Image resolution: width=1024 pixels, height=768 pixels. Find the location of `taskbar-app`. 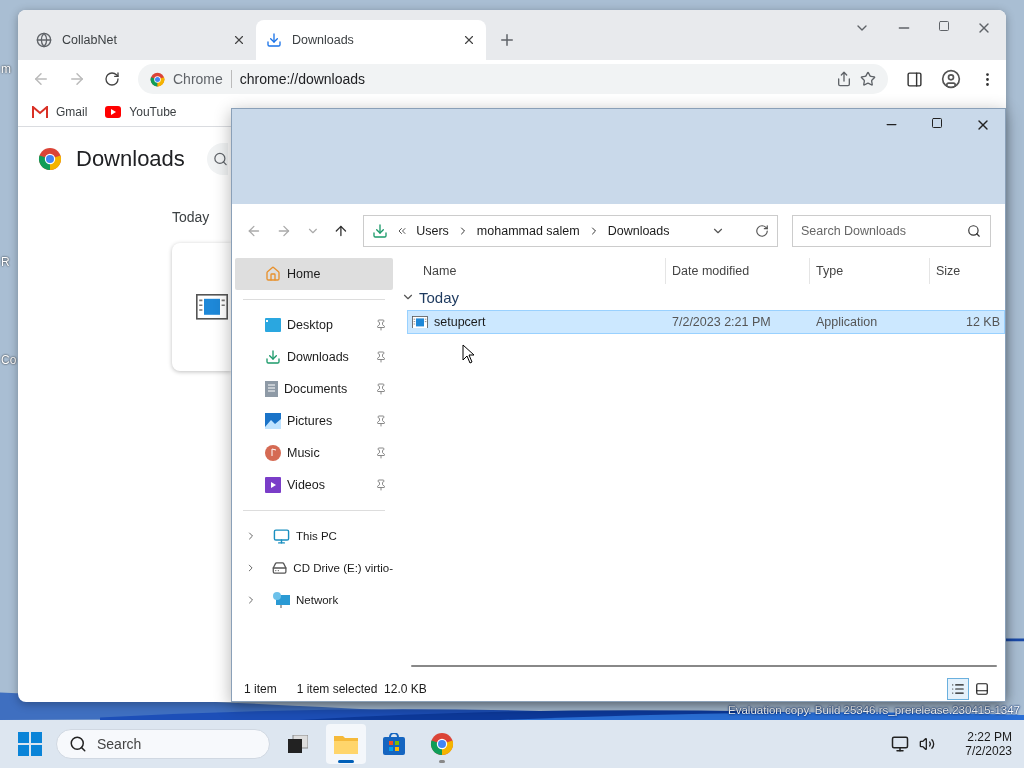

taskbar-app is located at coordinates (346, 744).